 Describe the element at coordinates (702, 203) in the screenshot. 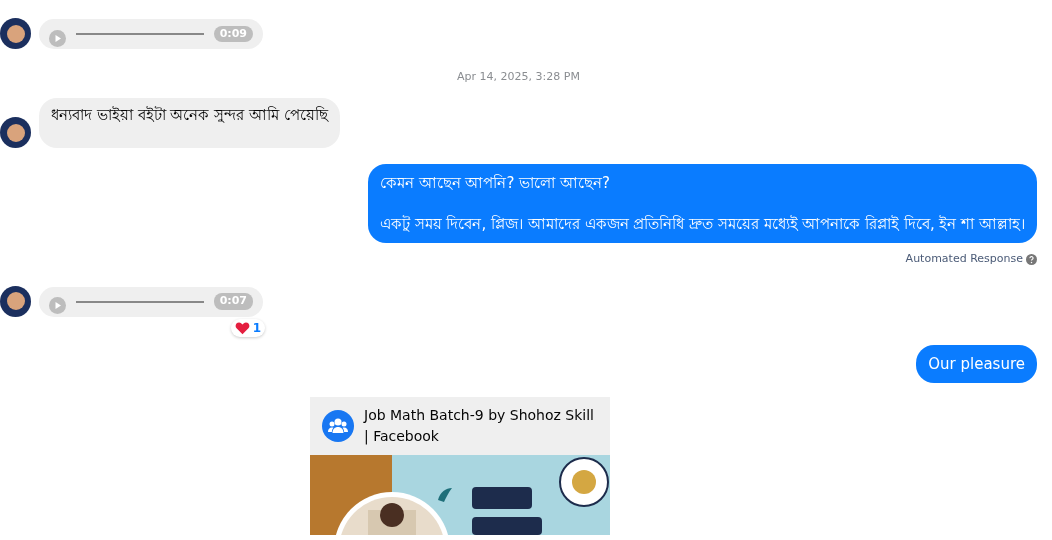

I see `message-bubble: কেমন আছেন আপনি? ভালো আছেন? একটু সময় দিবেন, প্লিজ। আমাদের একজন প্রতিনিধি দ্রুত সময়ের মধ্যেই আপনাকে রিপ্লাই দিবে, ইন শা আল্লাহ।` at that location.